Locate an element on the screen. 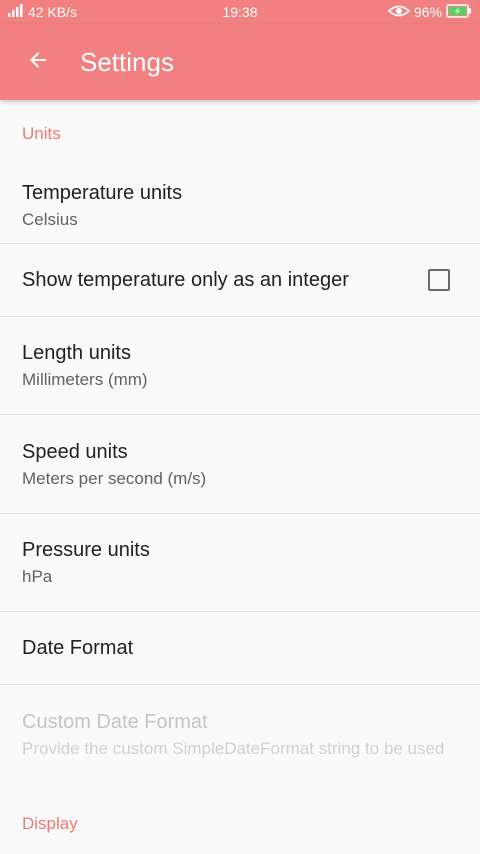 The height and width of the screenshot is (854, 480). back-button is located at coordinates (38, 62).